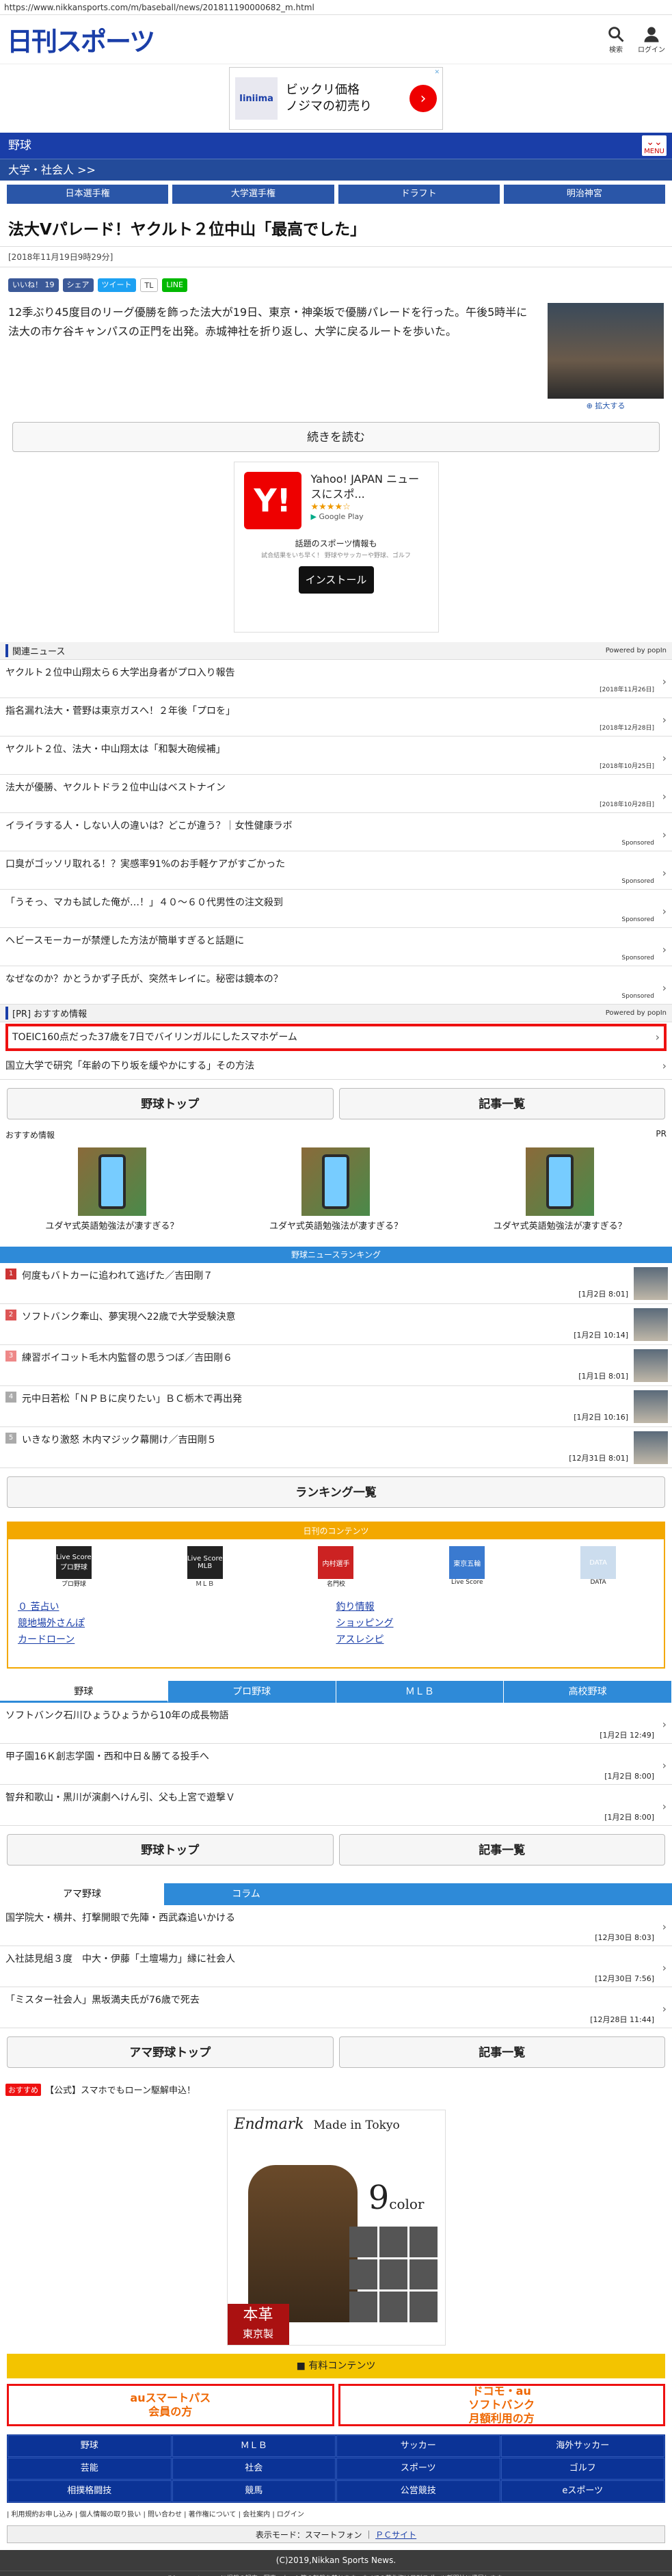 Image resolution: width=672 pixels, height=2576 pixels. I want to click on tab-column: コラム, so click(246, 1894).